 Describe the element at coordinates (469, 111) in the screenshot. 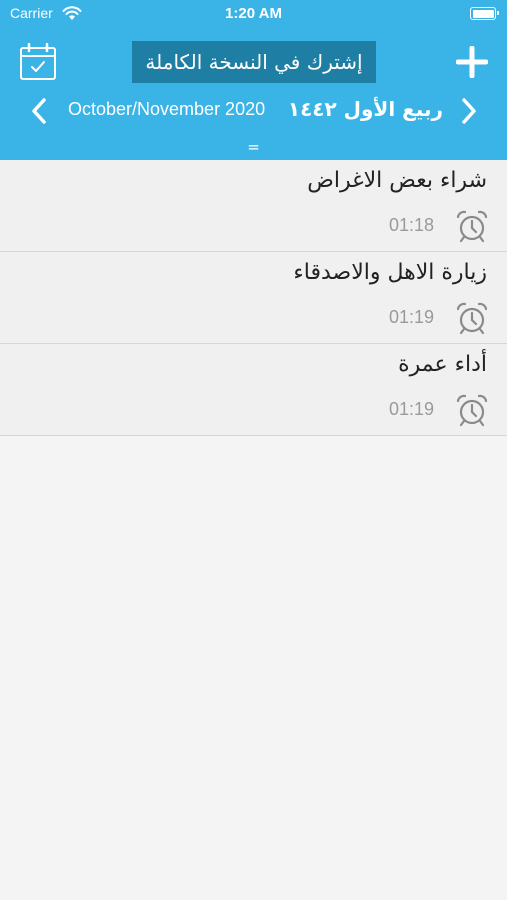

I see `chevron-right-icon` at that location.